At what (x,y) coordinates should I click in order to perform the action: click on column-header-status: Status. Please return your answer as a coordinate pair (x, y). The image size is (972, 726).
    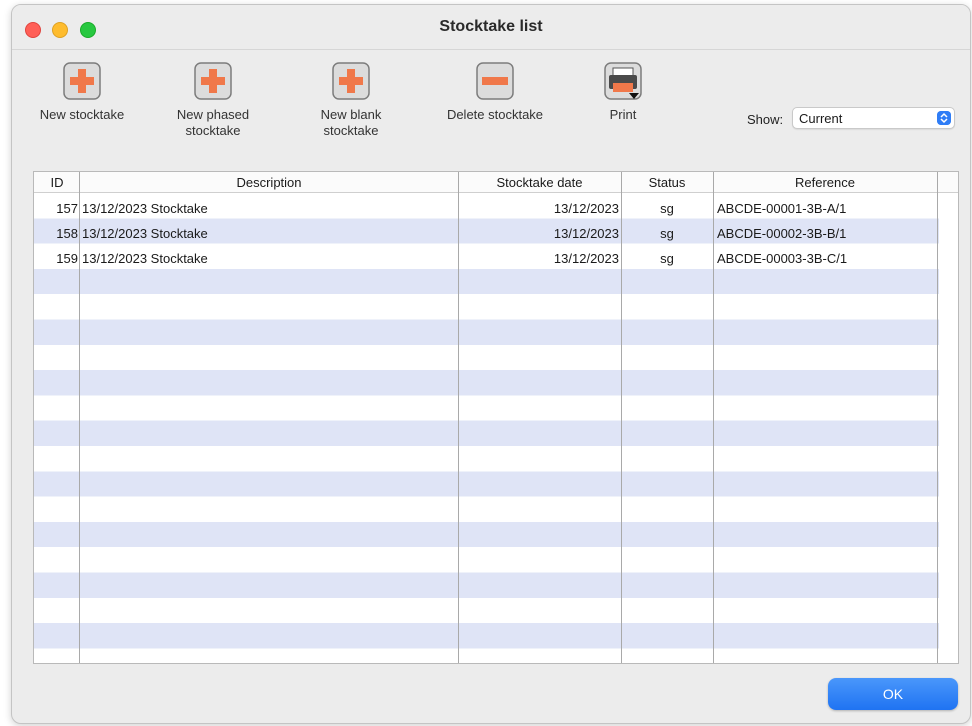
    Looking at the image, I should click on (667, 182).